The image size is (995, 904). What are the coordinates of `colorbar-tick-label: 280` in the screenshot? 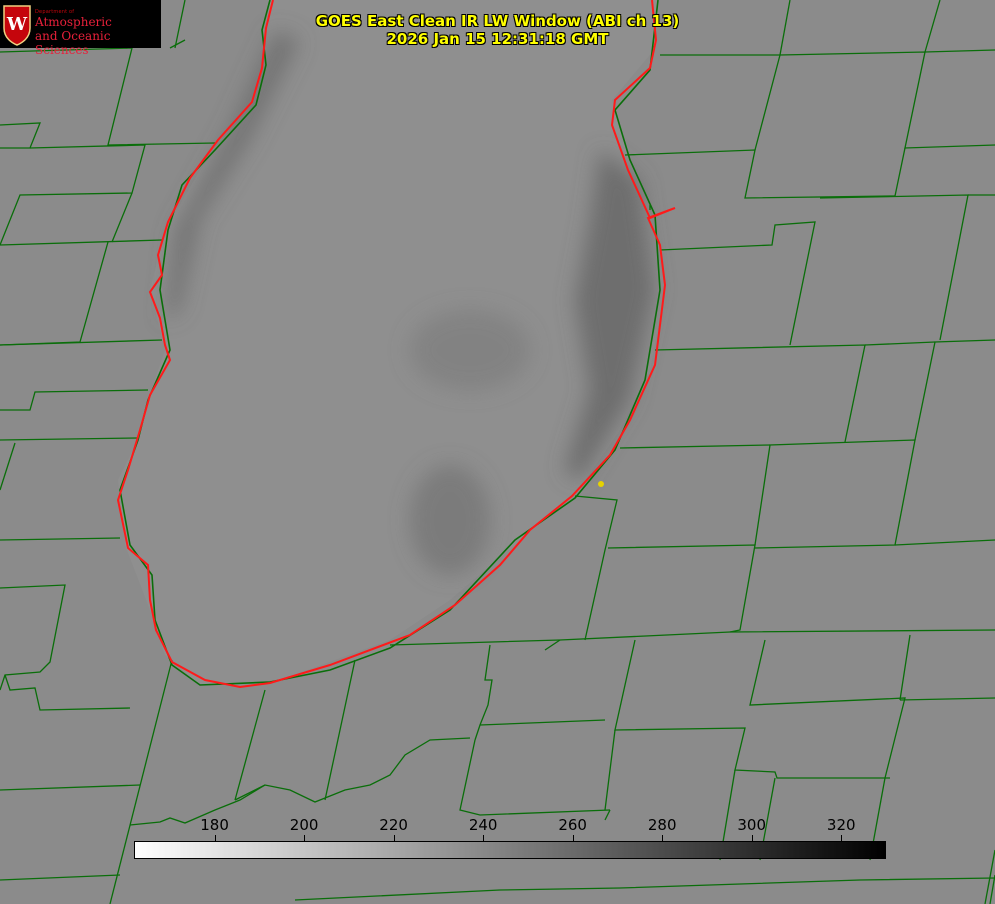 It's located at (662, 825).